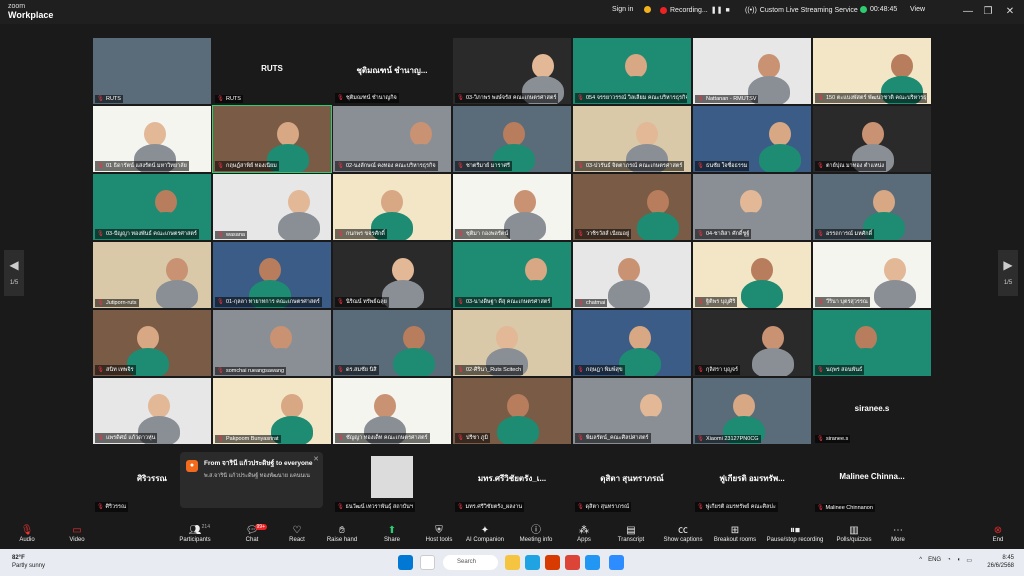  What do you see at coordinates (695, 10) in the screenshot?
I see `recording-status: Recording... ❚❚ ■` at bounding box center [695, 10].